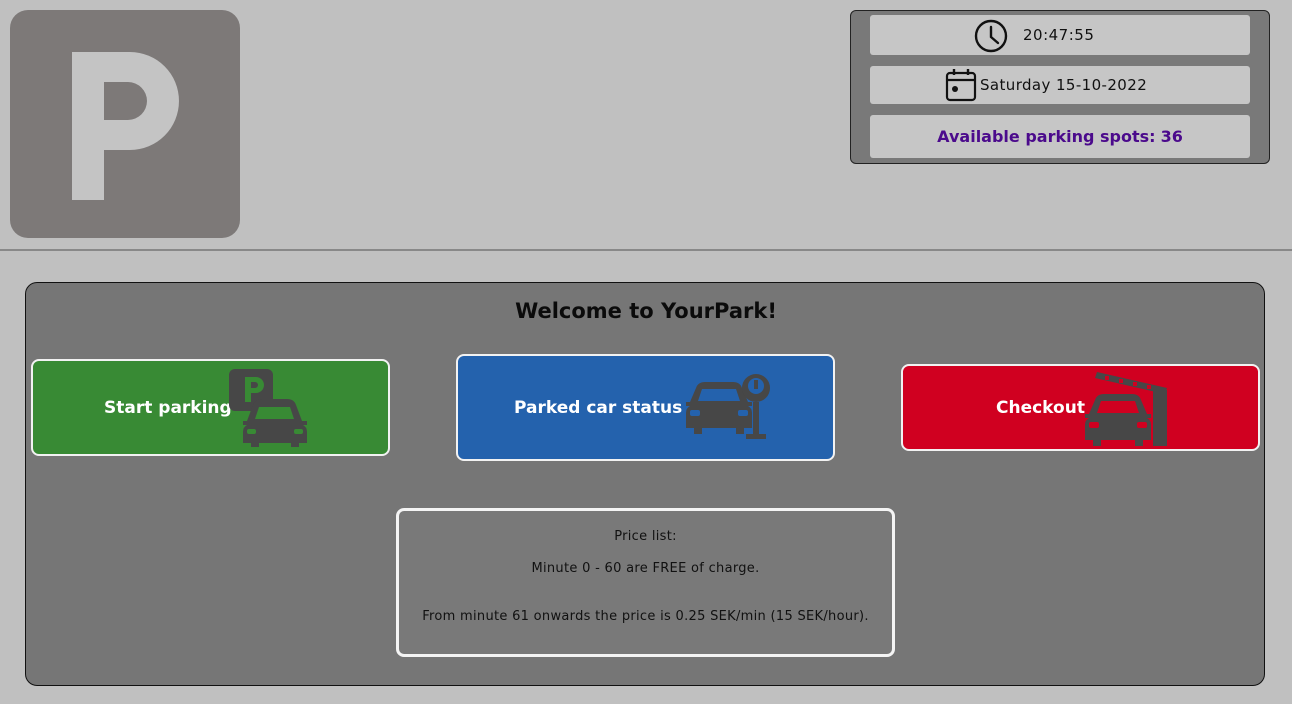  I want to click on parked-car-status-button: Parked car status, so click(645, 407).